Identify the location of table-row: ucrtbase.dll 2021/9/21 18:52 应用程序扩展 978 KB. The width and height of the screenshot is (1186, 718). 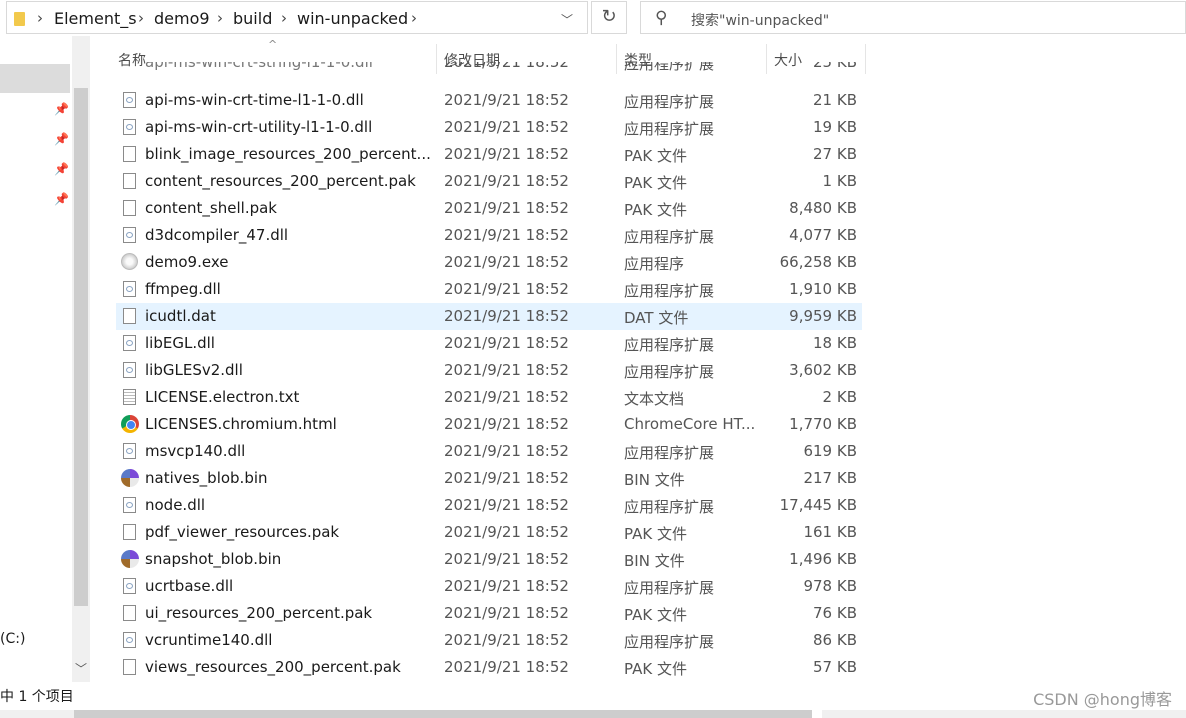
(489, 586).